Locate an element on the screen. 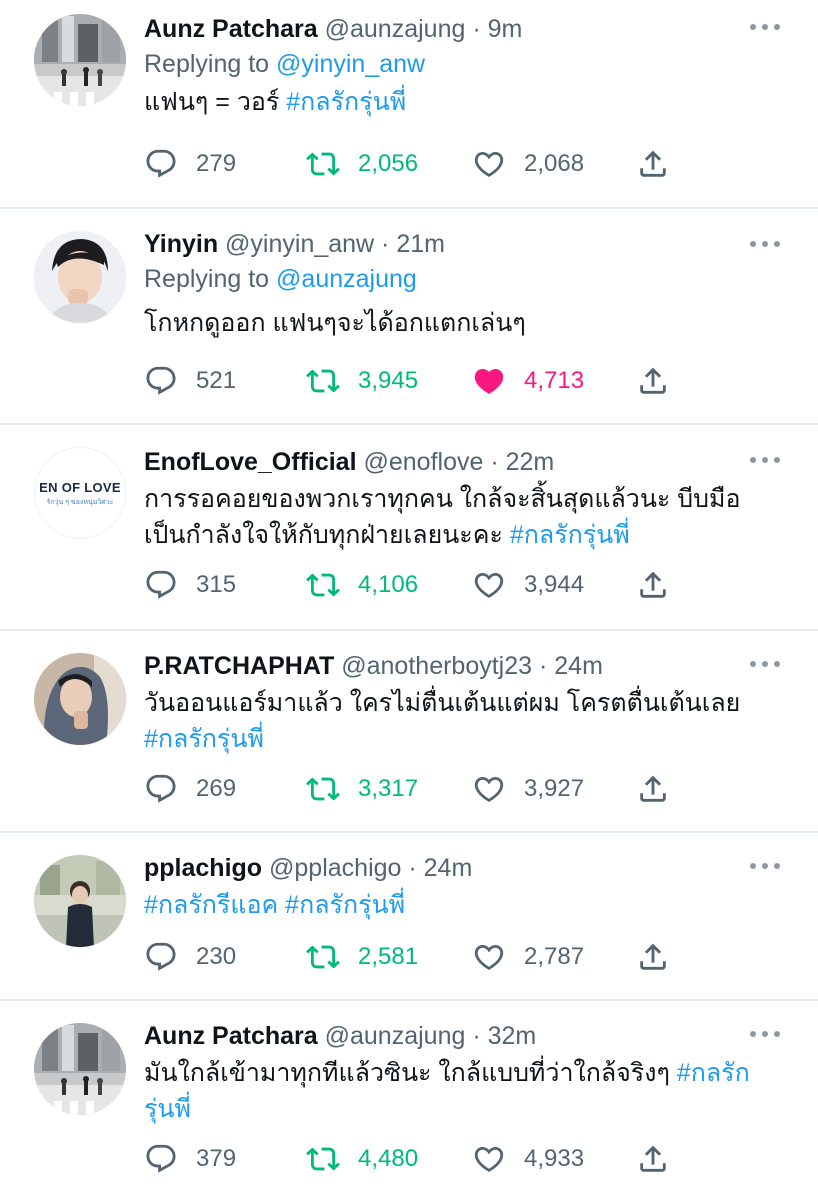 Image resolution: width=818 pixels, height=1200 pixels. tweet-actions: 315 4,106 3,944 is located at coordinates (414, 585).